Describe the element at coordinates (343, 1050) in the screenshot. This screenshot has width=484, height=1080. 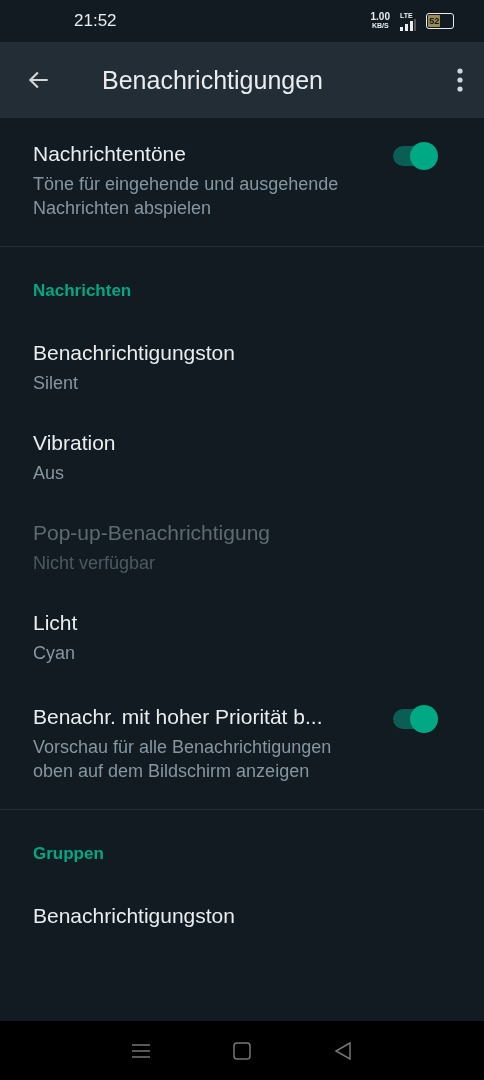
I see `back-triangle-icon` at that location.